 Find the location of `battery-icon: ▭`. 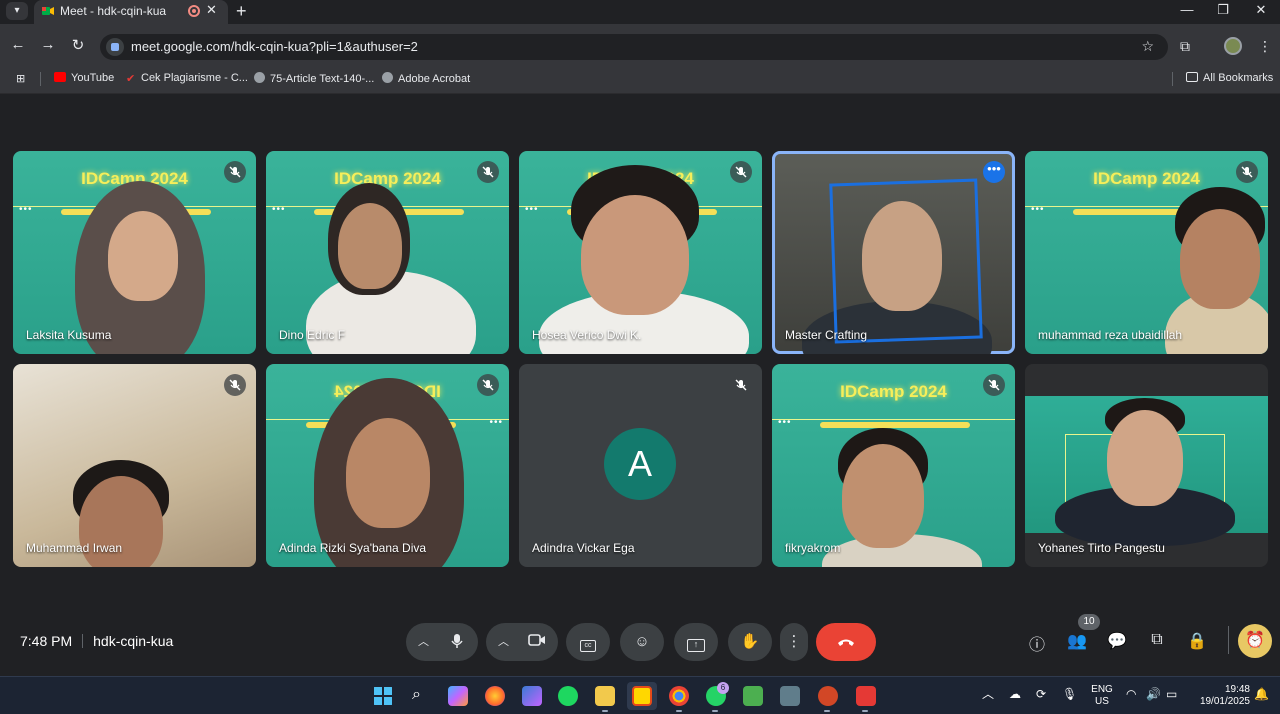

battery-icon: ▭ is located at coordinates (1171, 694).